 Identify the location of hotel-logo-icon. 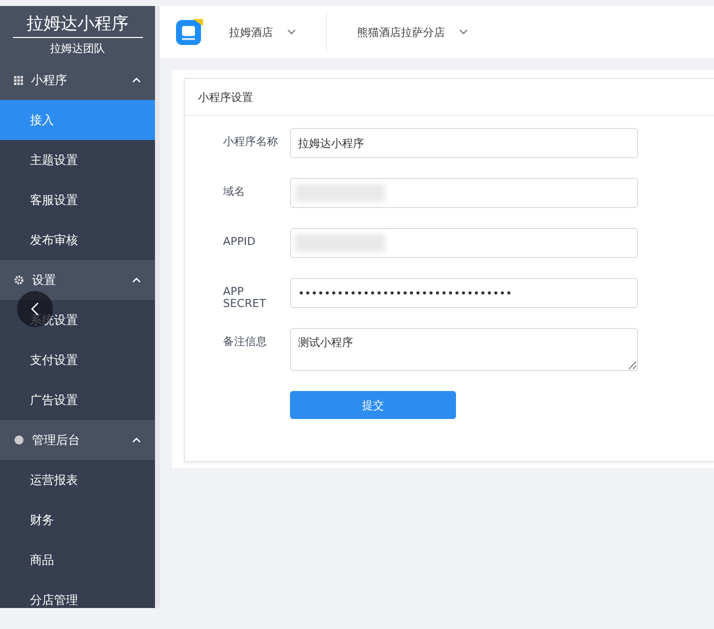
(189, 32).